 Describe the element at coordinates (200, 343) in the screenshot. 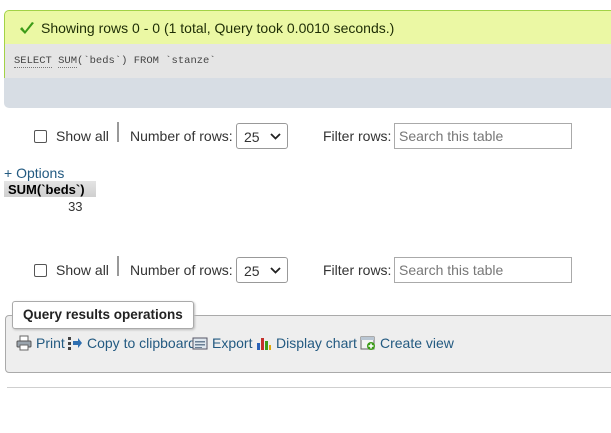

I see `export-icon` at that location.